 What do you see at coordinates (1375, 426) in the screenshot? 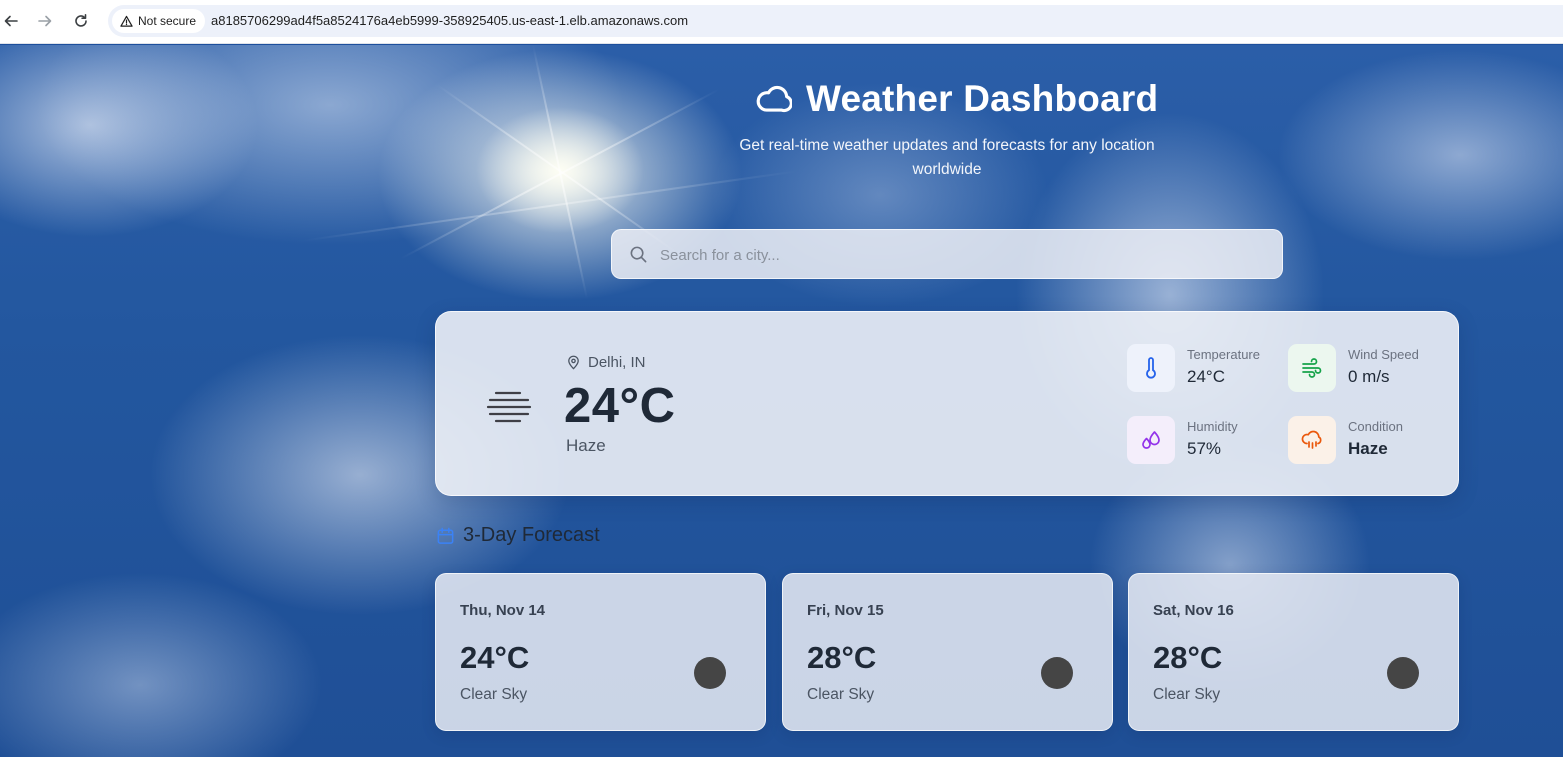
I see `metric-label: Condition` at bounding box center [1375, 426].